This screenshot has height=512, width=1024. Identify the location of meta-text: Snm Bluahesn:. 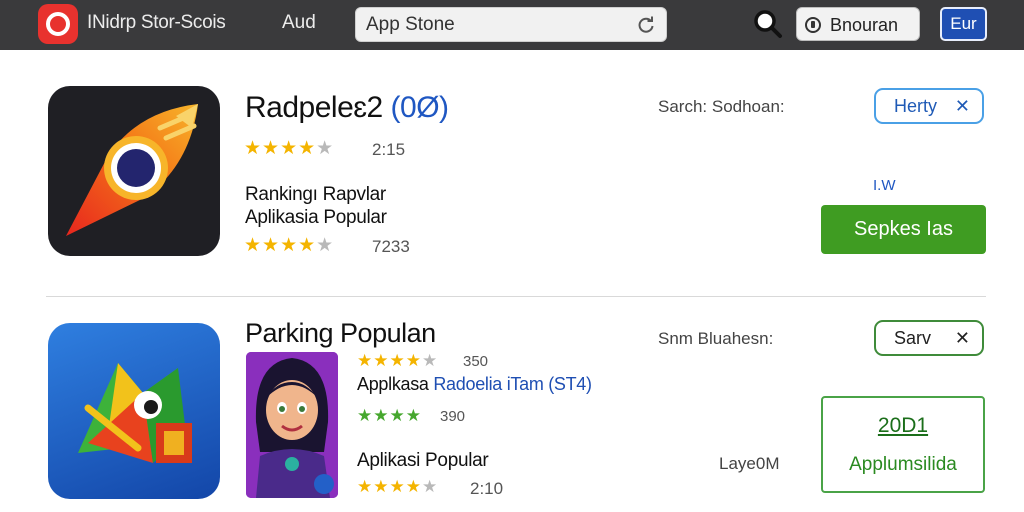
(716, 338).